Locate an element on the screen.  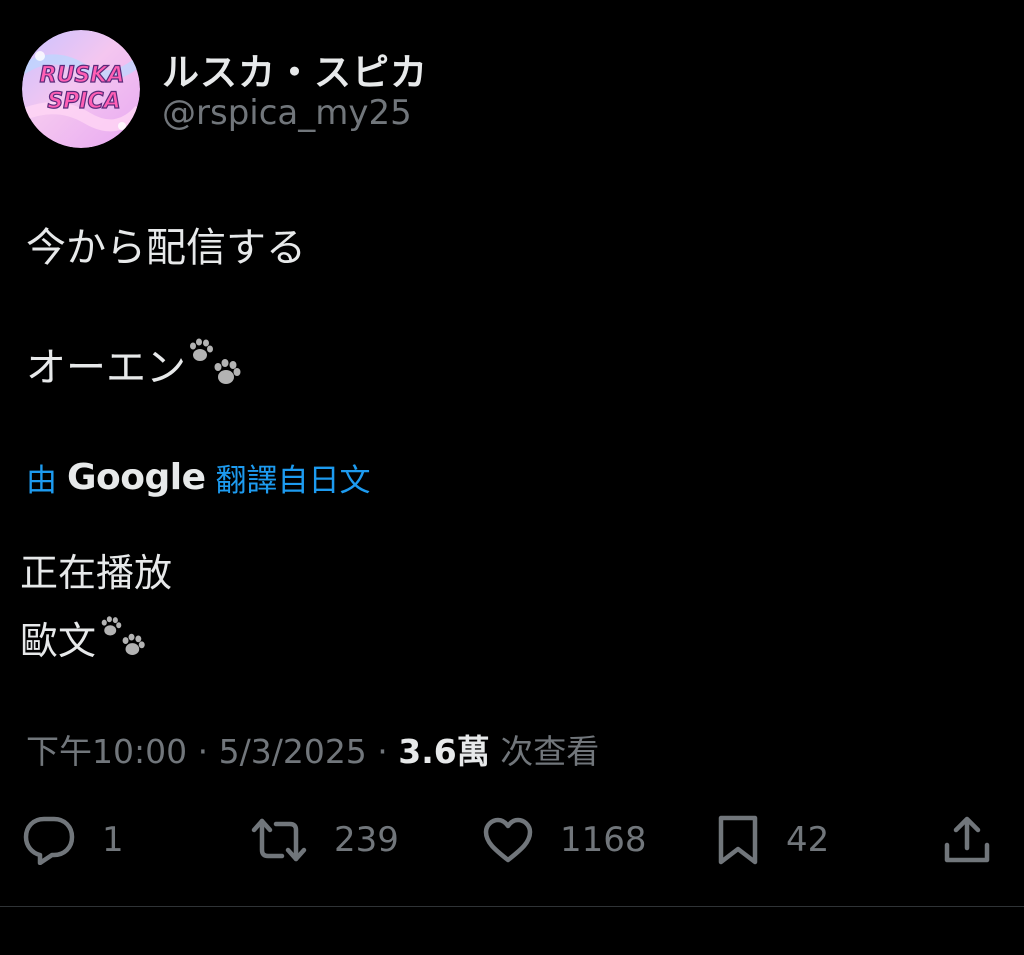
avatar-text-2: SPICA is located at coordinates (83, 101).